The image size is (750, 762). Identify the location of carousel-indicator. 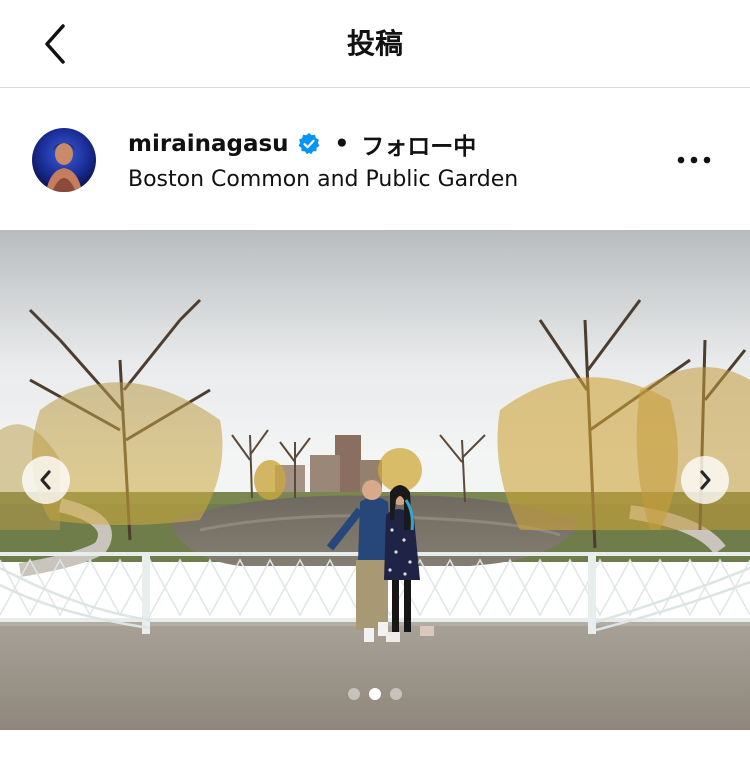
(375, 694).